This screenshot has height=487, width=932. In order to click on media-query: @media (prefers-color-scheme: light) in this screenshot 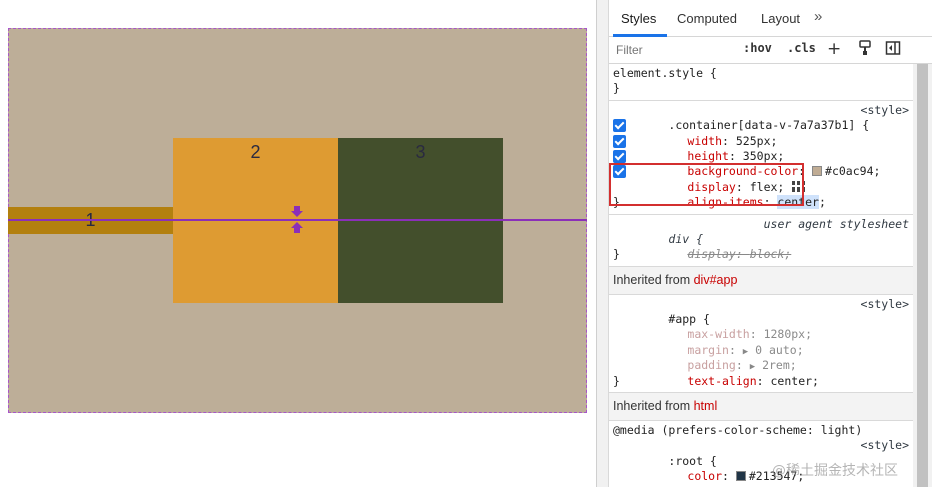, I will do `click(738, 430)`.